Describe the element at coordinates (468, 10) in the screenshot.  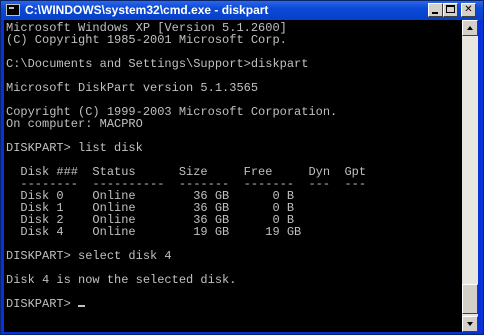
I see `close-icon: ✕` at that location.